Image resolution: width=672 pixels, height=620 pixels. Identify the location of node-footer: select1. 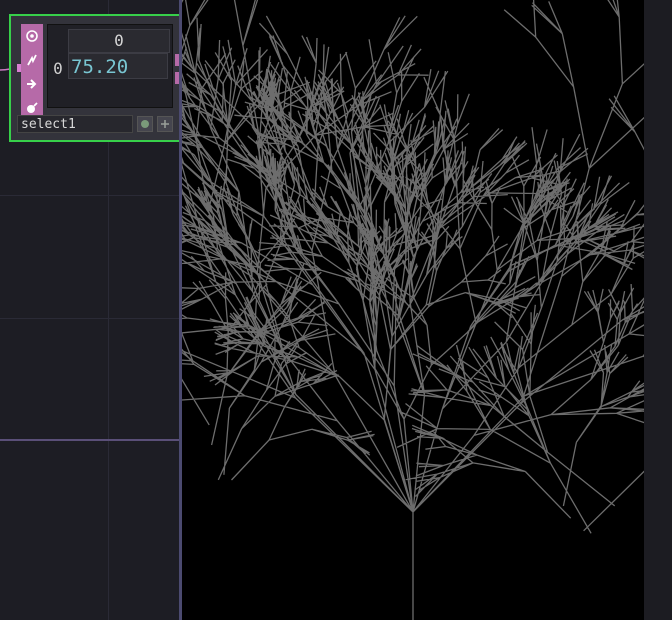
(98, 124).